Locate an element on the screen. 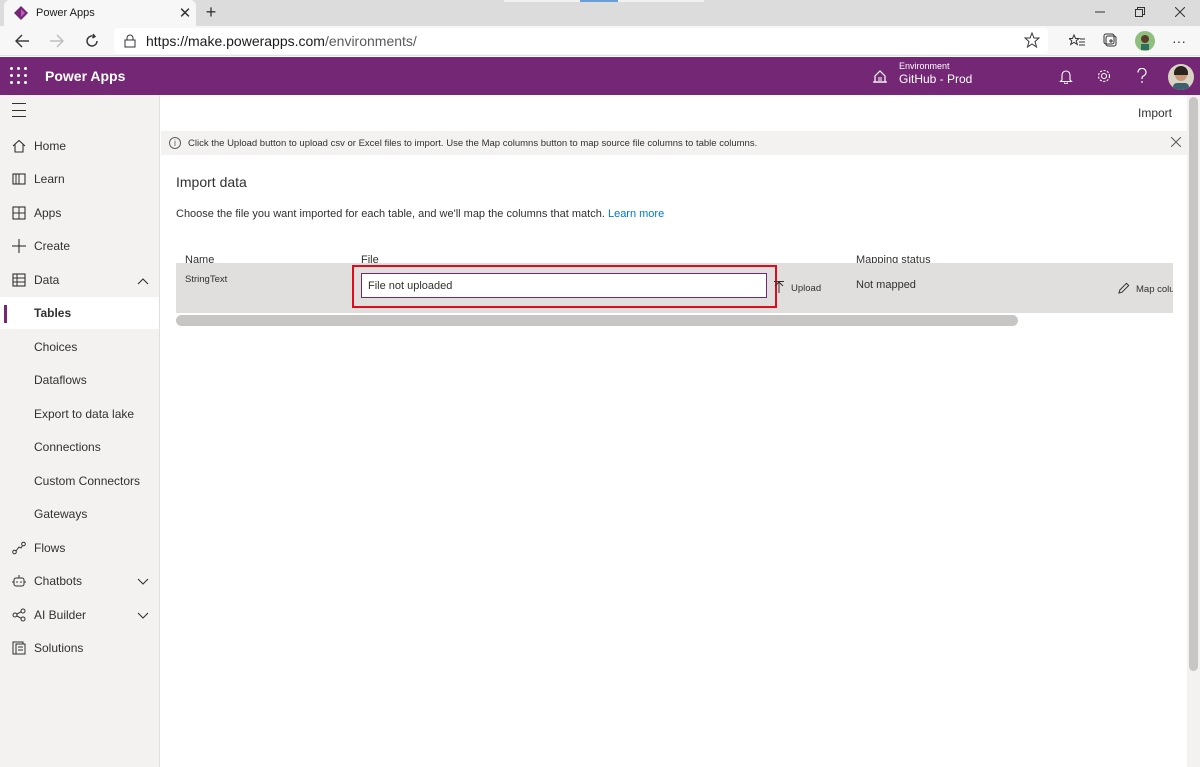  mapping-status-cell: Not mapped is located at coordinates (886, 285).